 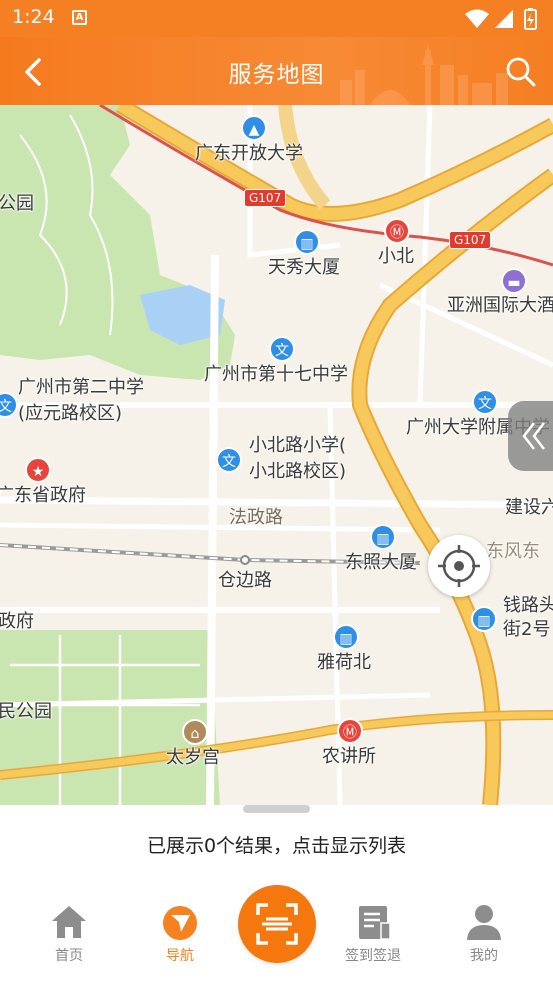 I want to click on navigation-icon, so click(x=180, y=923).